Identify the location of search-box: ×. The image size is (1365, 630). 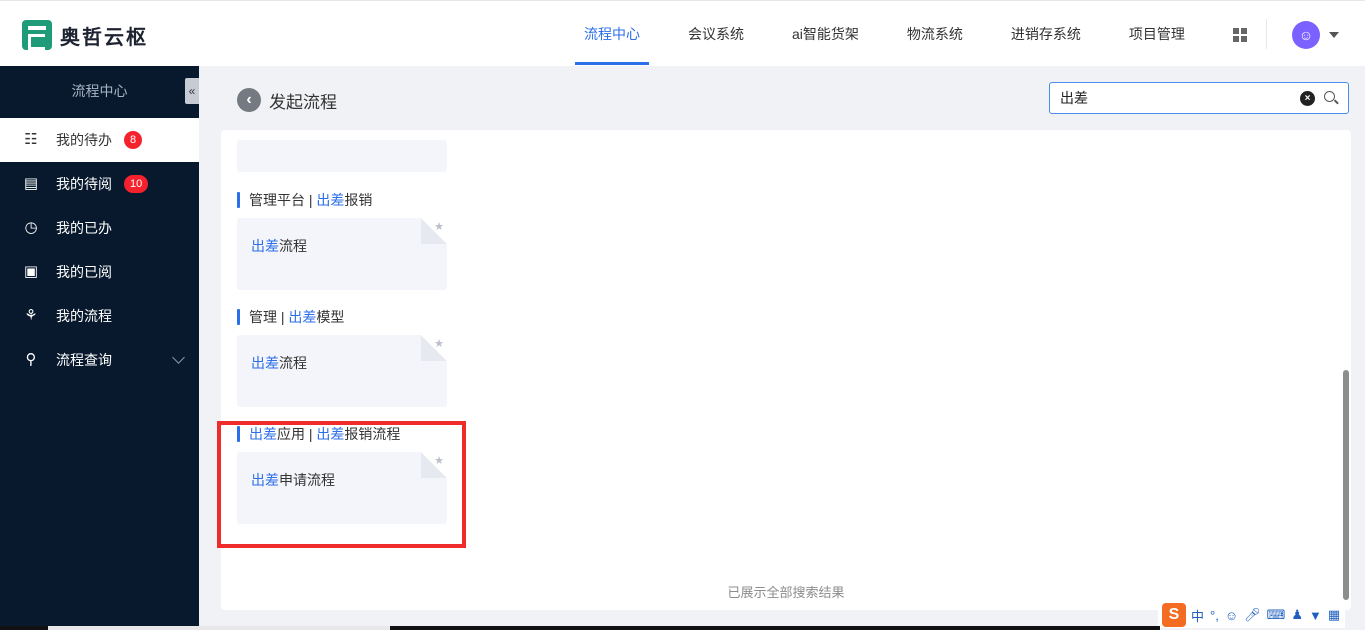
(1199, 98).